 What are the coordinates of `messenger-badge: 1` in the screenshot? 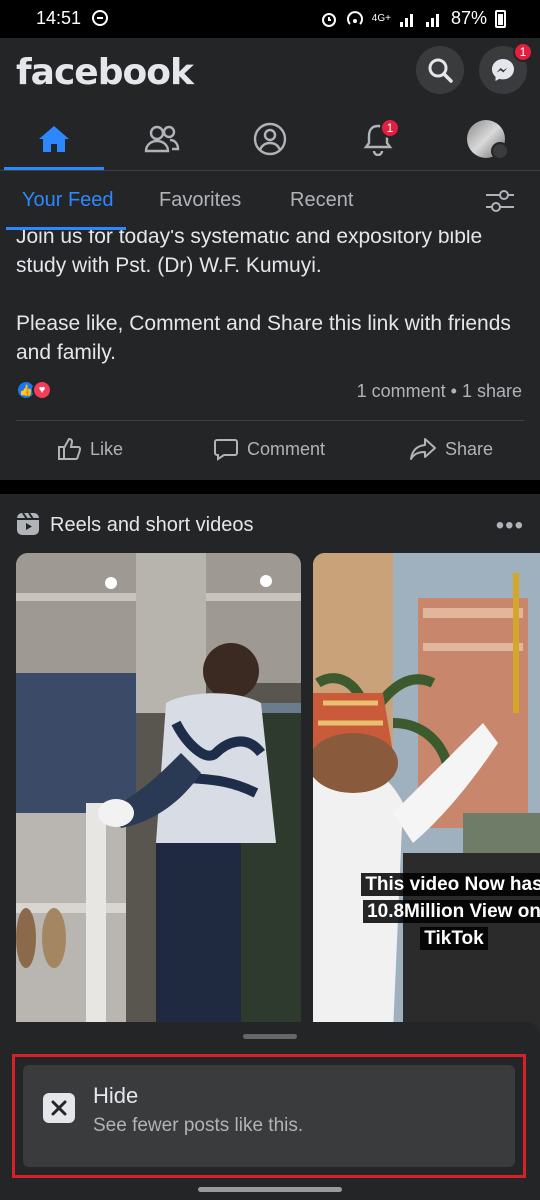 It's located at (523, 52).